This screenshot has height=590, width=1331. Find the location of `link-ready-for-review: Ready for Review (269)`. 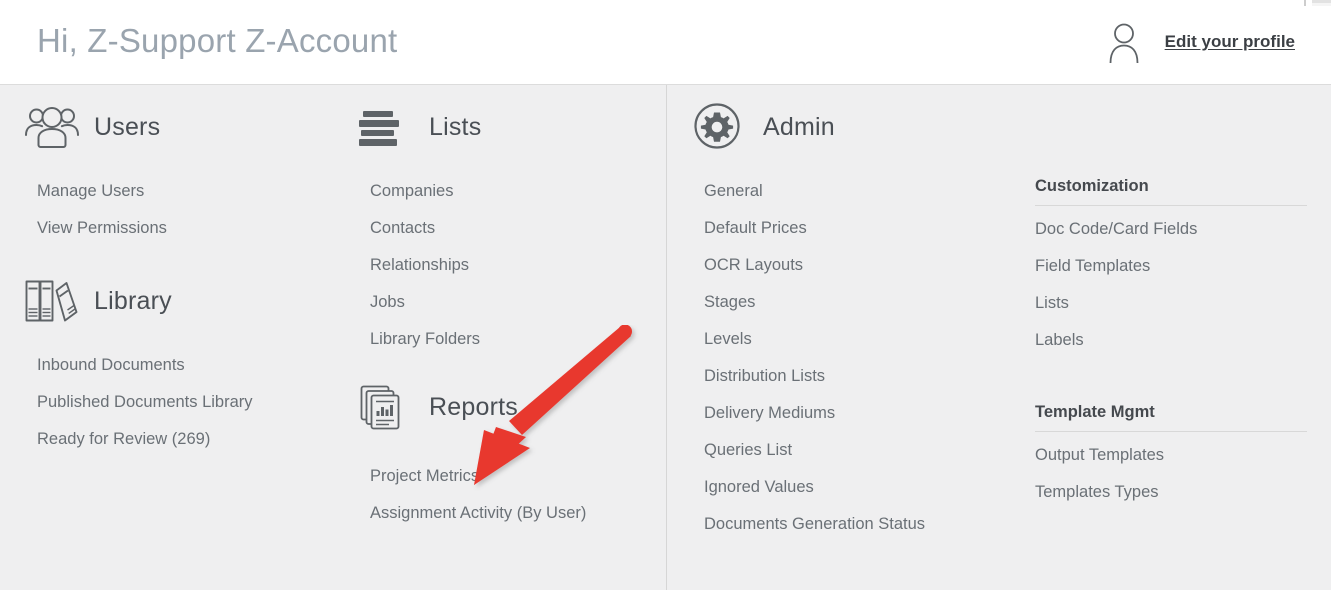

link-ready-for-review: Ready for Review (269) is located at coordinates (123, 439).